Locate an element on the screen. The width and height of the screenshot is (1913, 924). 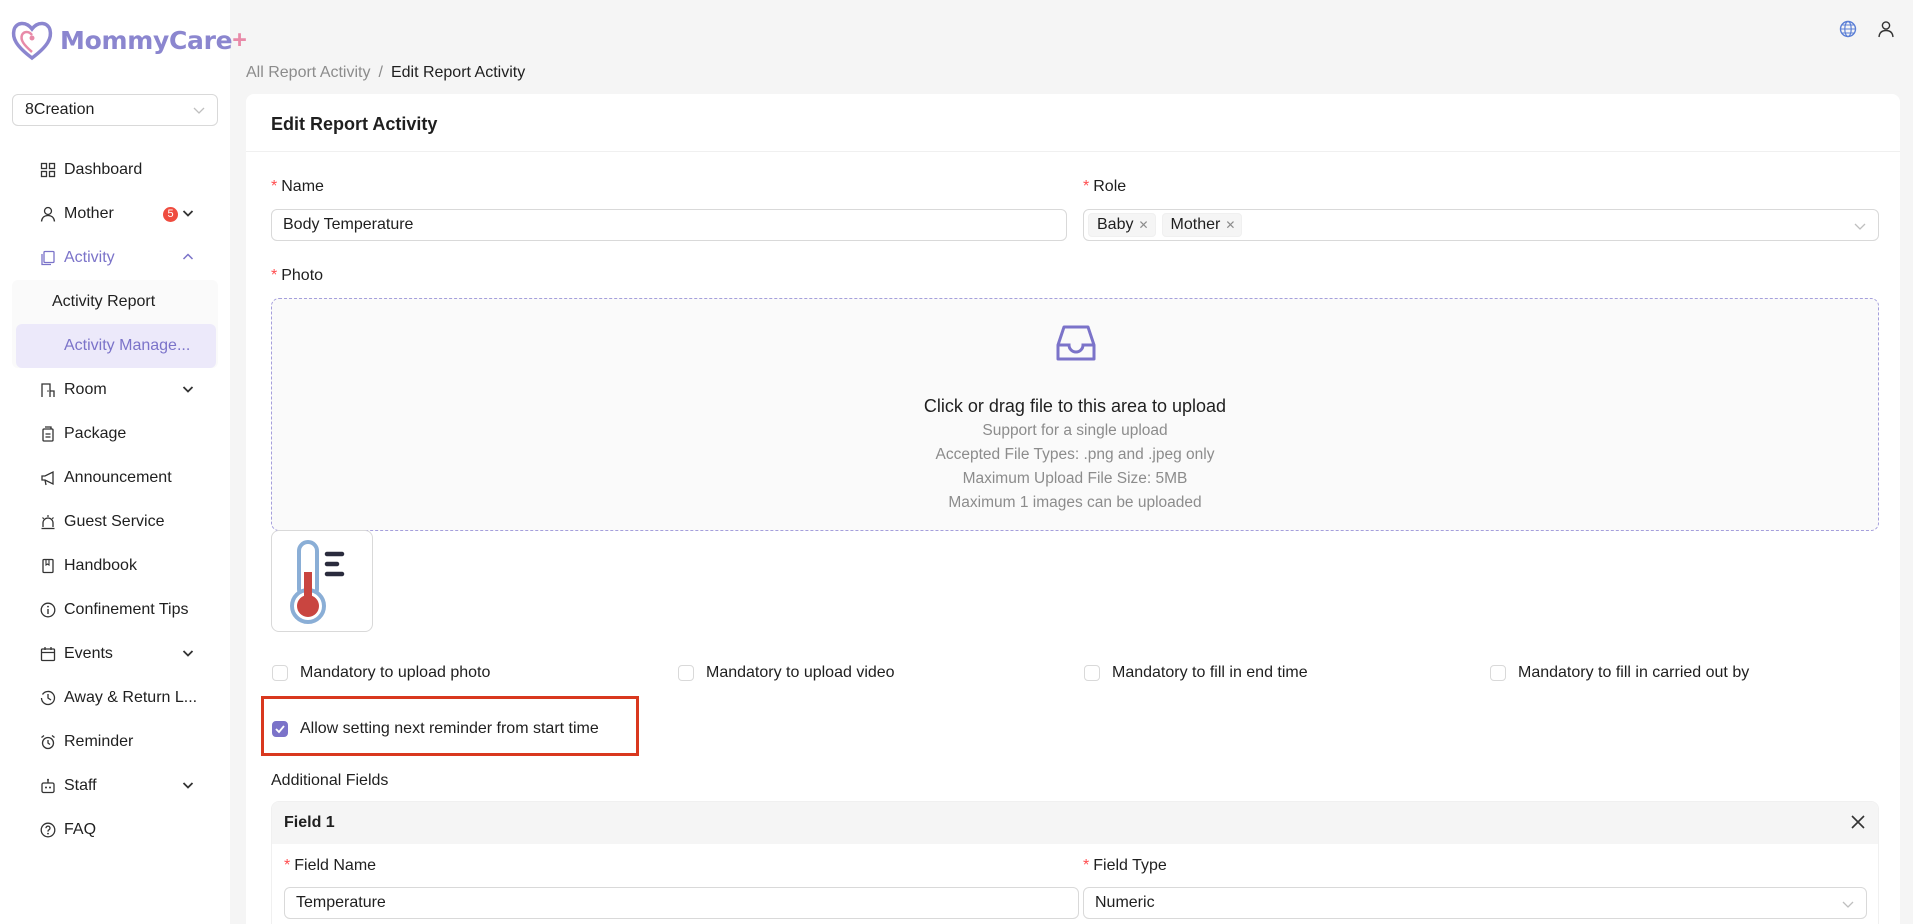
field-type-select: Numeric is located at coordinates (1475, 903).